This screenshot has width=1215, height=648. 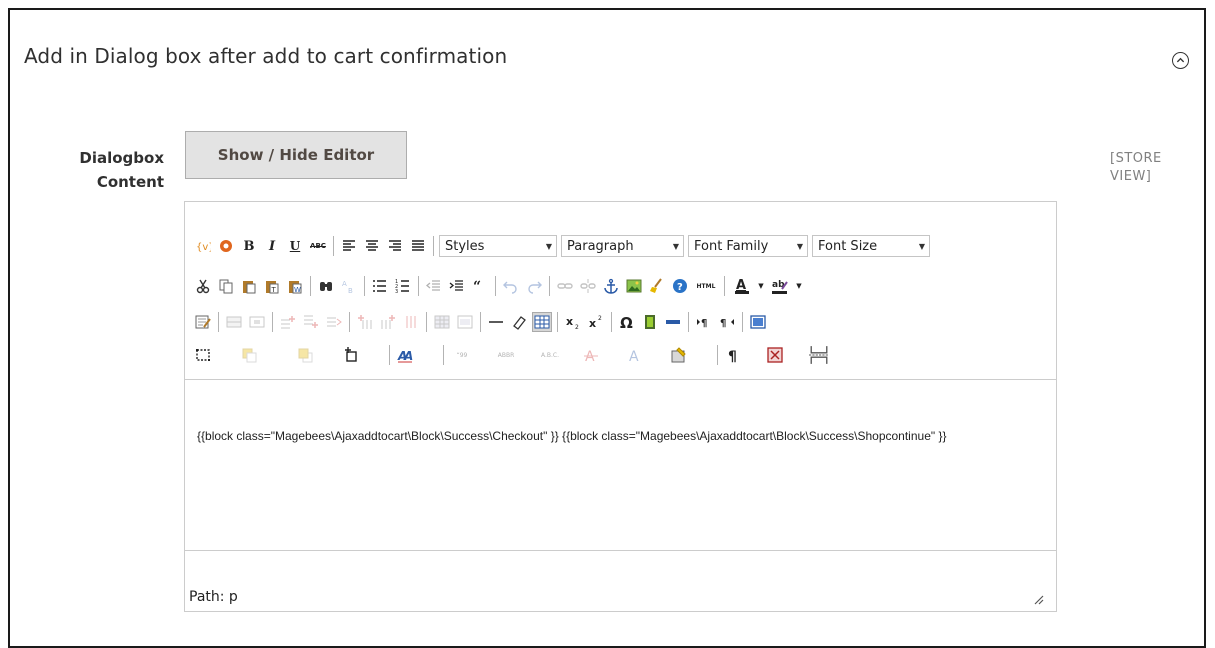 I want to click on align-justify-icon, so click(x=418, y=246).